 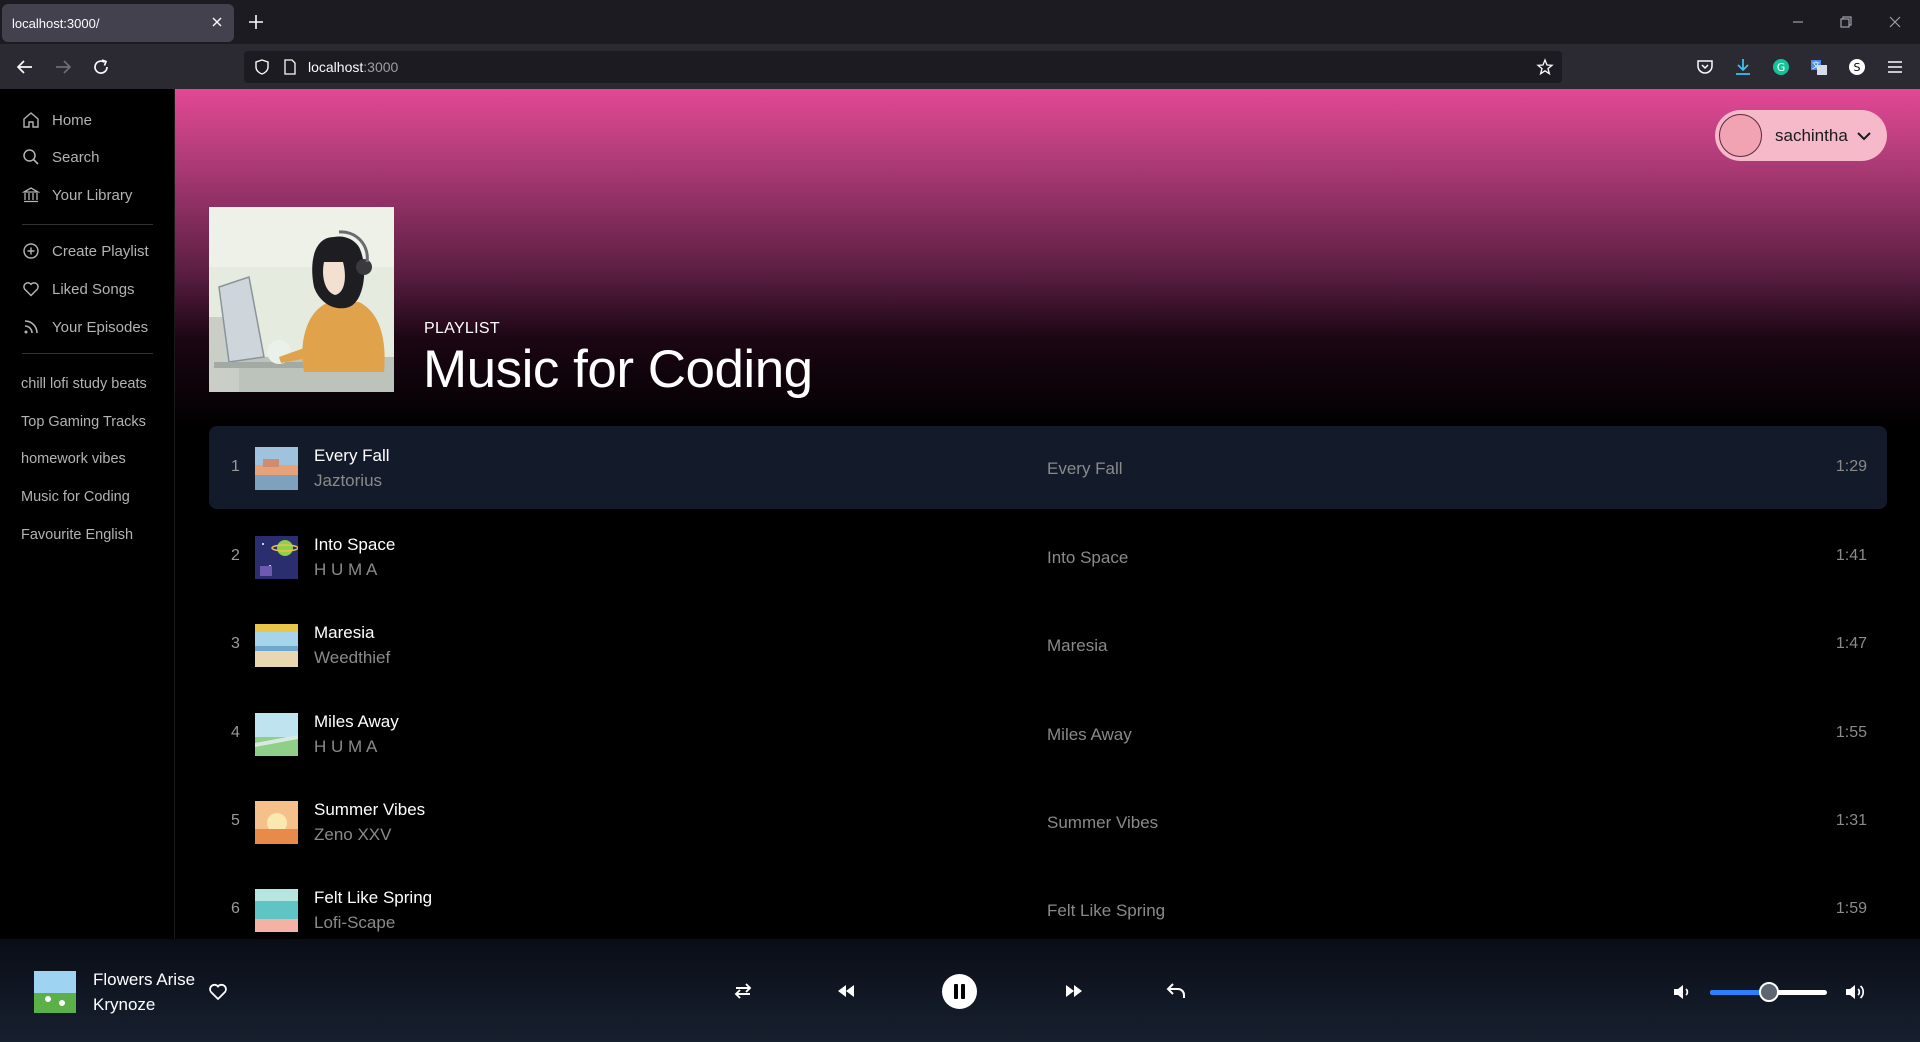 What do you see at coordinates (1743, 67) in the screenshot?
I see `download-icon` at bounding box center [1743, 67].